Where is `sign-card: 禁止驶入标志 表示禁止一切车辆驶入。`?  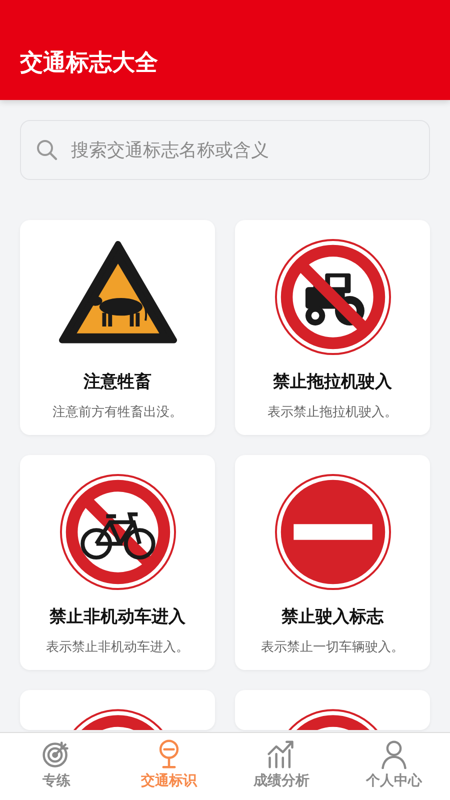
sign-card: 禁止驶入标志 表示禁止一切车辆驶入。 is located at coordinates (332, 562).